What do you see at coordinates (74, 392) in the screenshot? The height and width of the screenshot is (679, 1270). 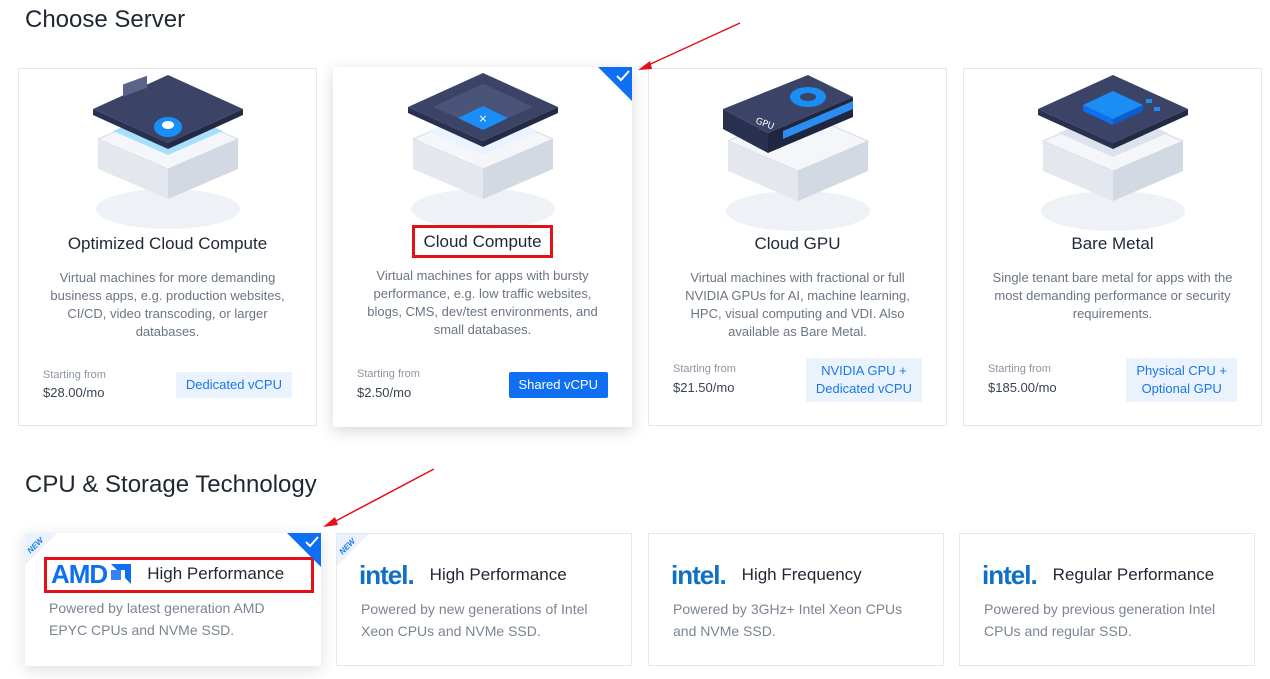 I see `server-price: $28.00/mo` at bounding box center [74, 392].